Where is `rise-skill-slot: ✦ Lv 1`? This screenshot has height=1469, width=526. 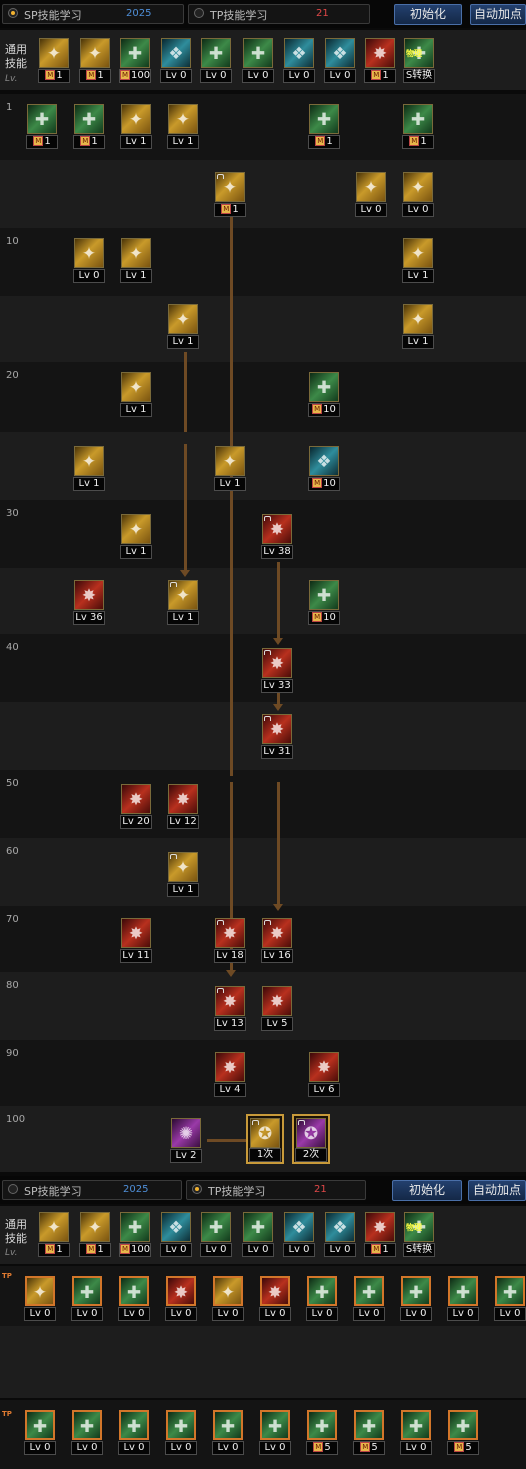 rise-skill-slot: ✦ Lv 1 is located at coordinates (184, 329).